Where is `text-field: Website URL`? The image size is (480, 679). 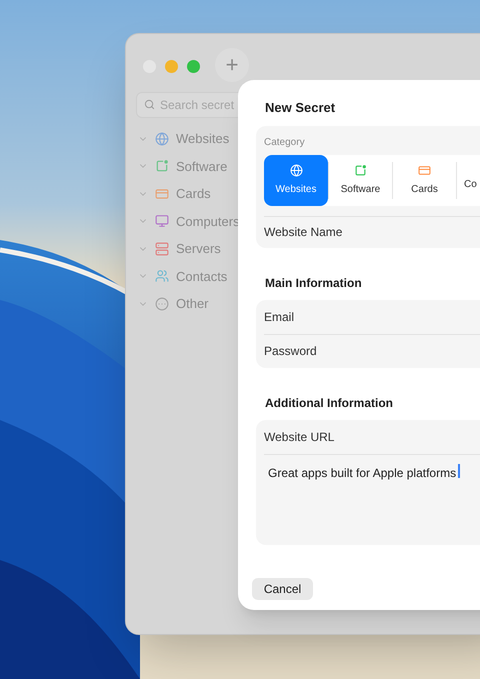
text-field: Website URL is located at coordinates (372, 437).